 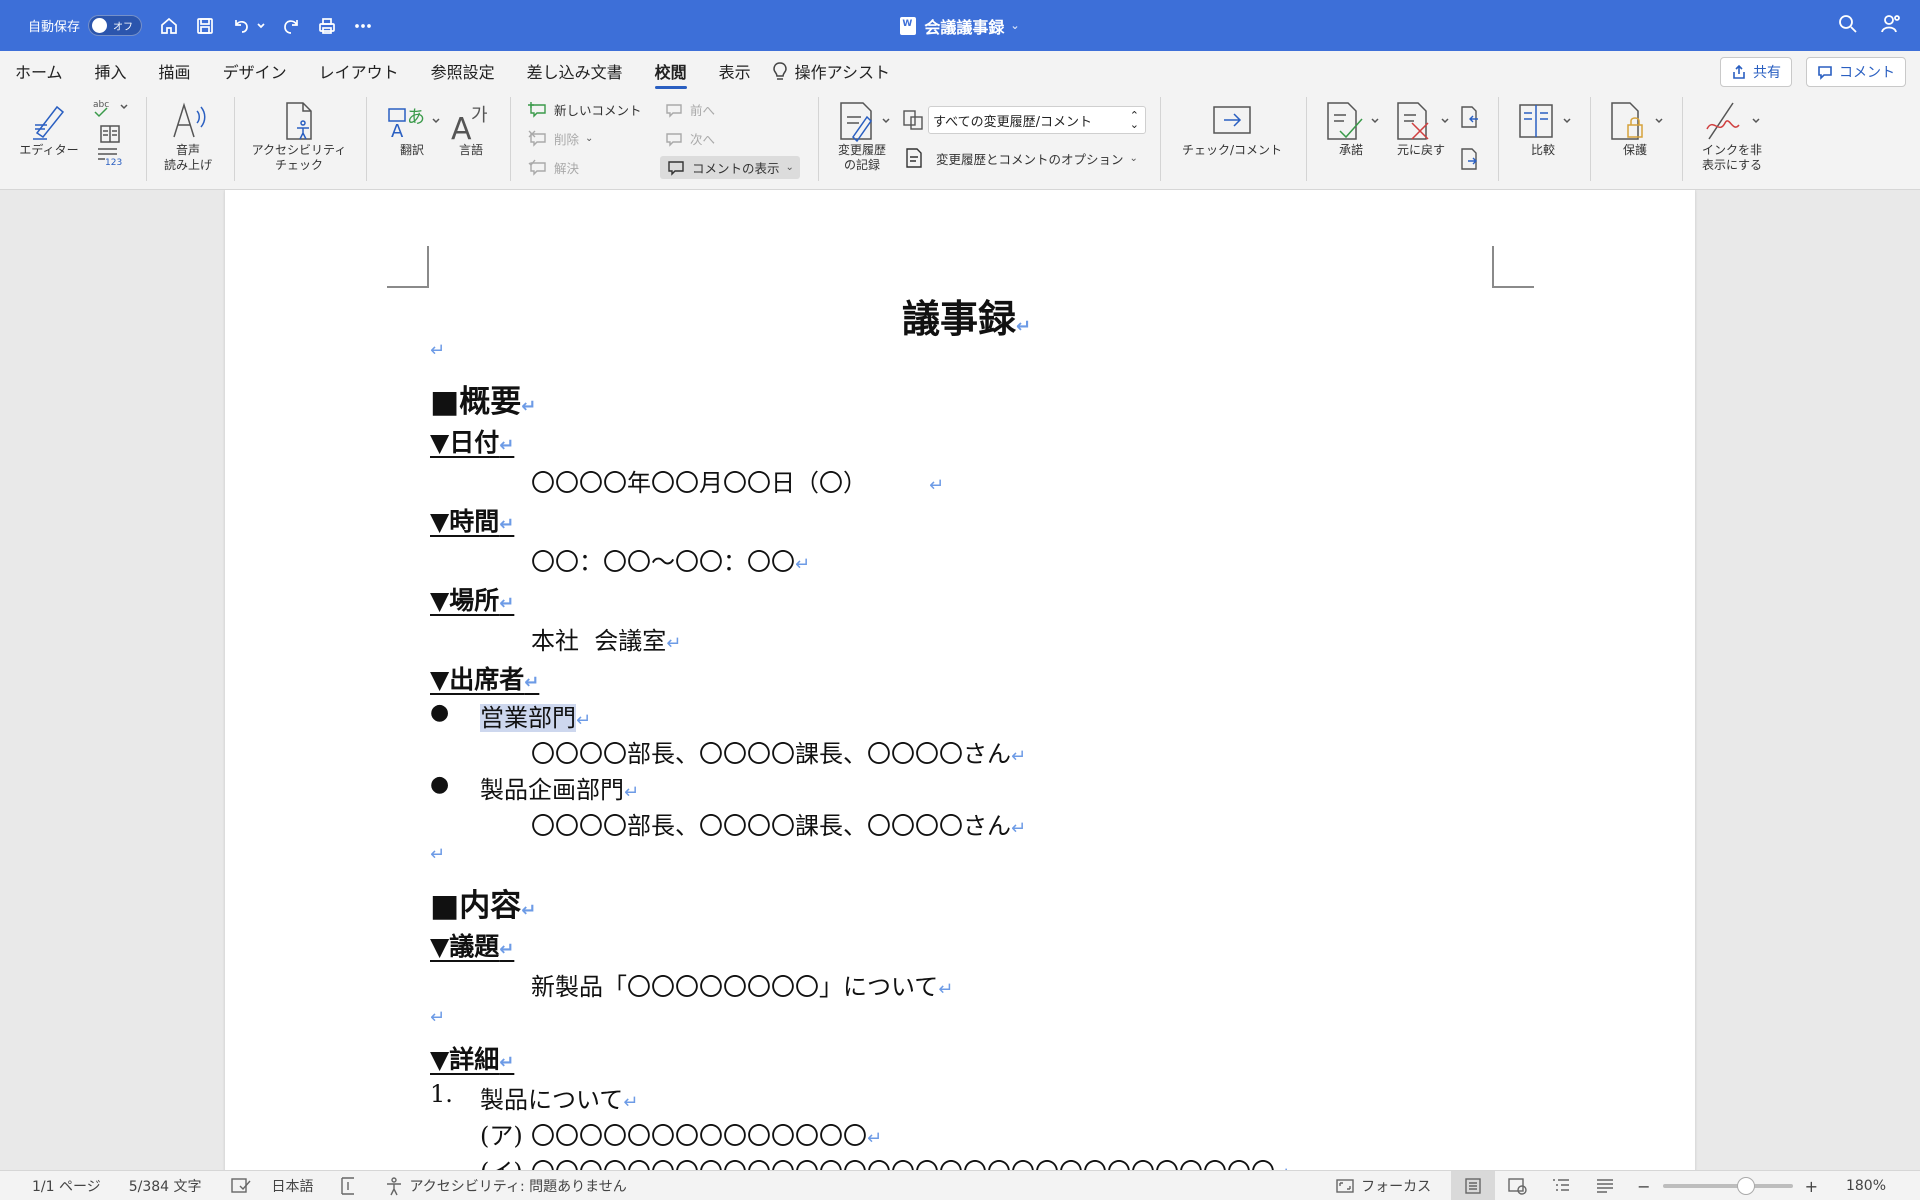 I want to click on markup-options-button: 変更履歴とコメントのオプション ⌄, so click(x=1021, y=158).